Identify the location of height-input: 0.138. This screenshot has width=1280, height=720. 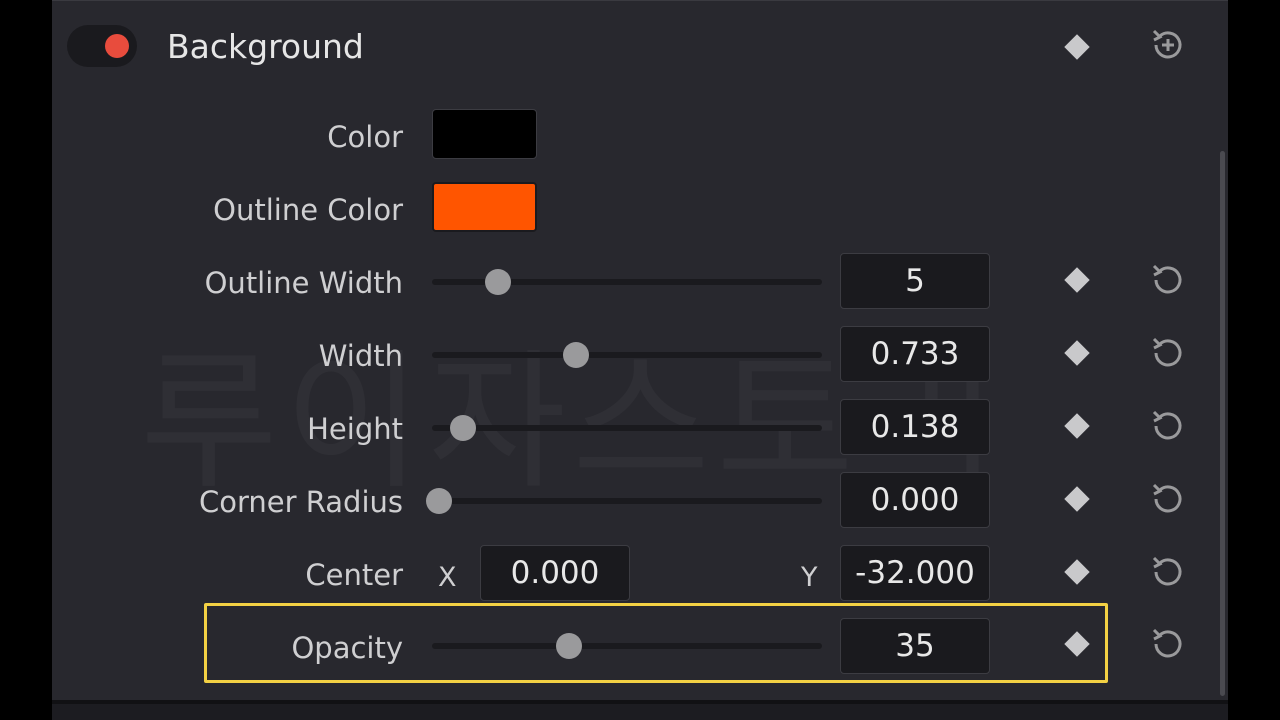
(915, 427).